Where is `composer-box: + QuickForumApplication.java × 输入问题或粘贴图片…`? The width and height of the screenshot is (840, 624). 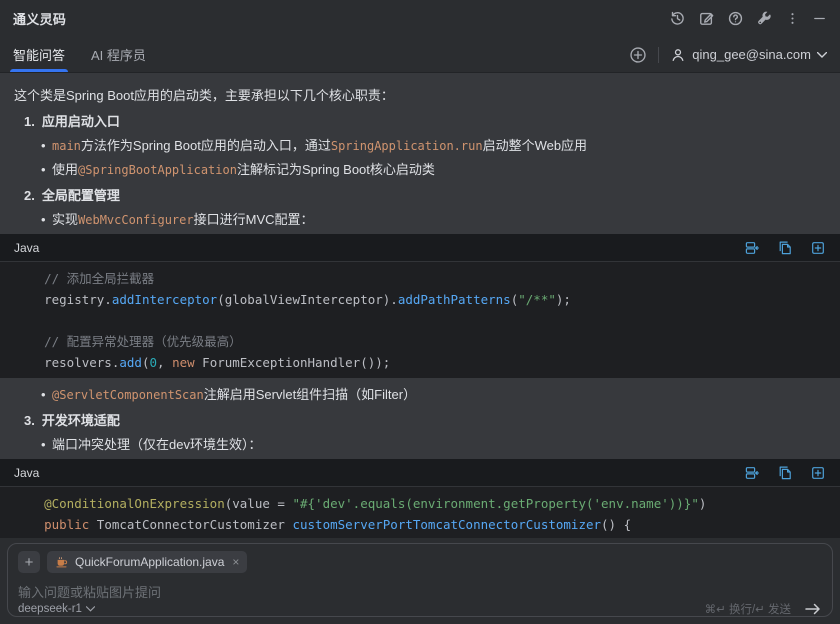 composer-box: + QuickForumApplication.java × 输入问题或粘贴图片… is located at coordinates (420, 580).